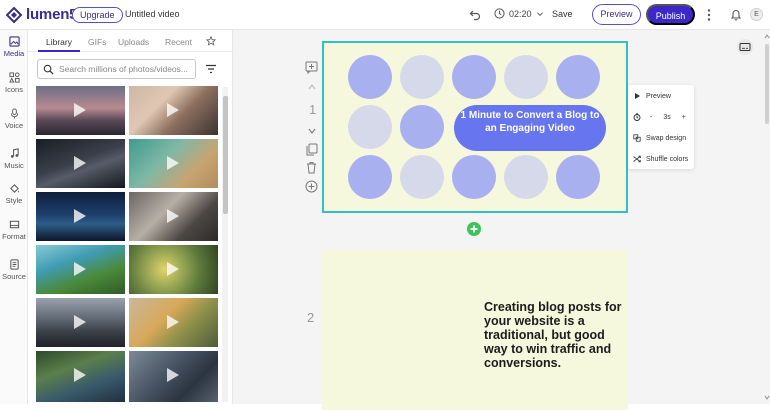  I want to click on scene-preview-label: Preview, so click(658, 96).